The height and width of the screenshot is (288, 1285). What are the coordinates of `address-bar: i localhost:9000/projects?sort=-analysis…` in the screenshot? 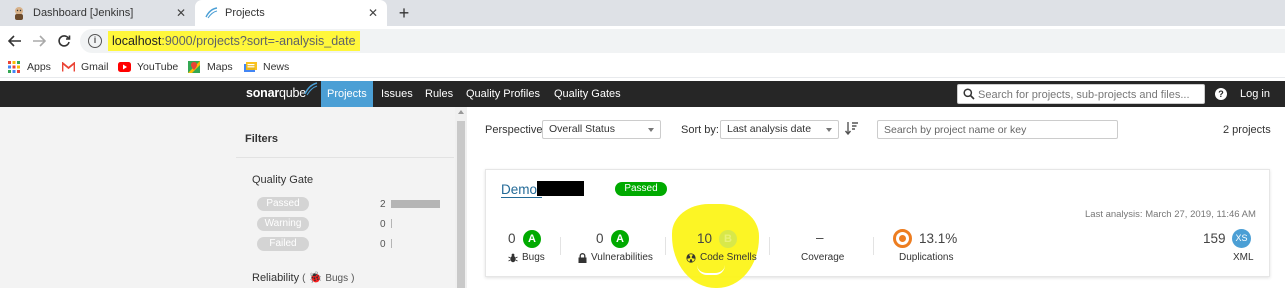 It's located at (642, 41).